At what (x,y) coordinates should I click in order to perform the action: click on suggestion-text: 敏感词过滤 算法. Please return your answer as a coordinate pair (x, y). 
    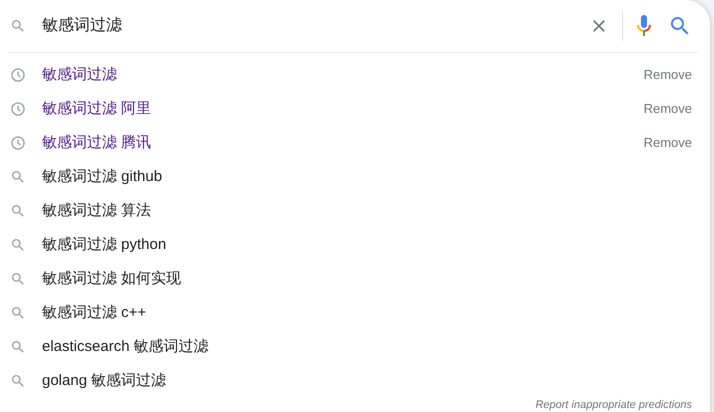
    Looking at the image, I should click on (367, 211).